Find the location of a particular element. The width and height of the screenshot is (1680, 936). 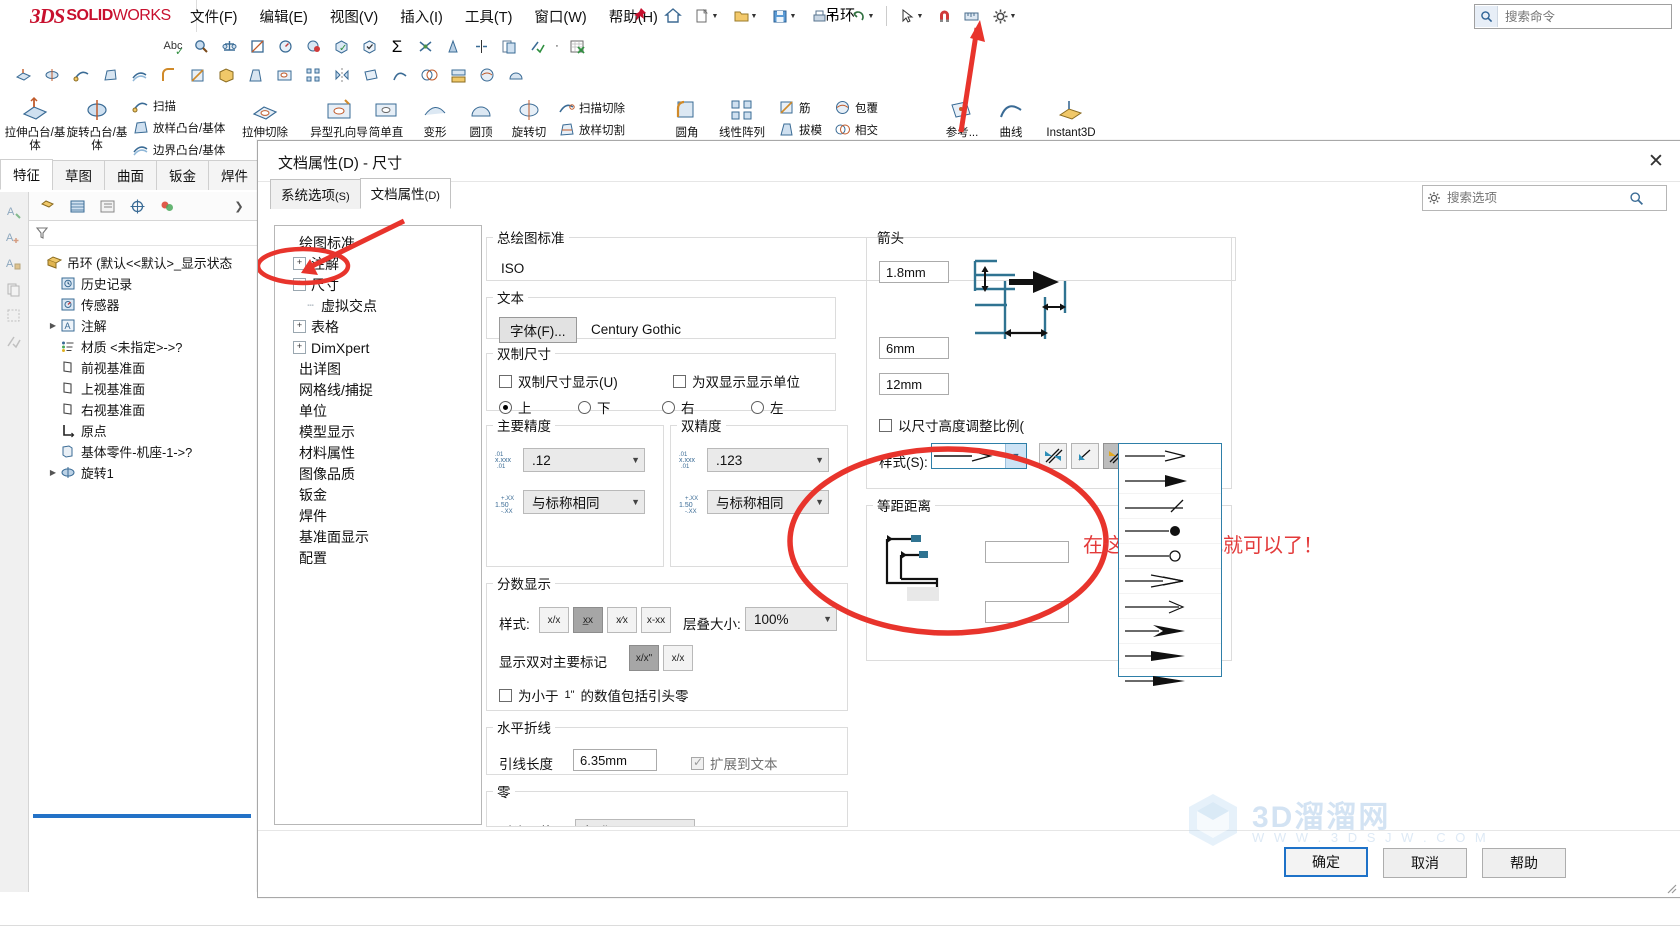

nav-item-configurations: 配置 is located at coordinates (382, 557).